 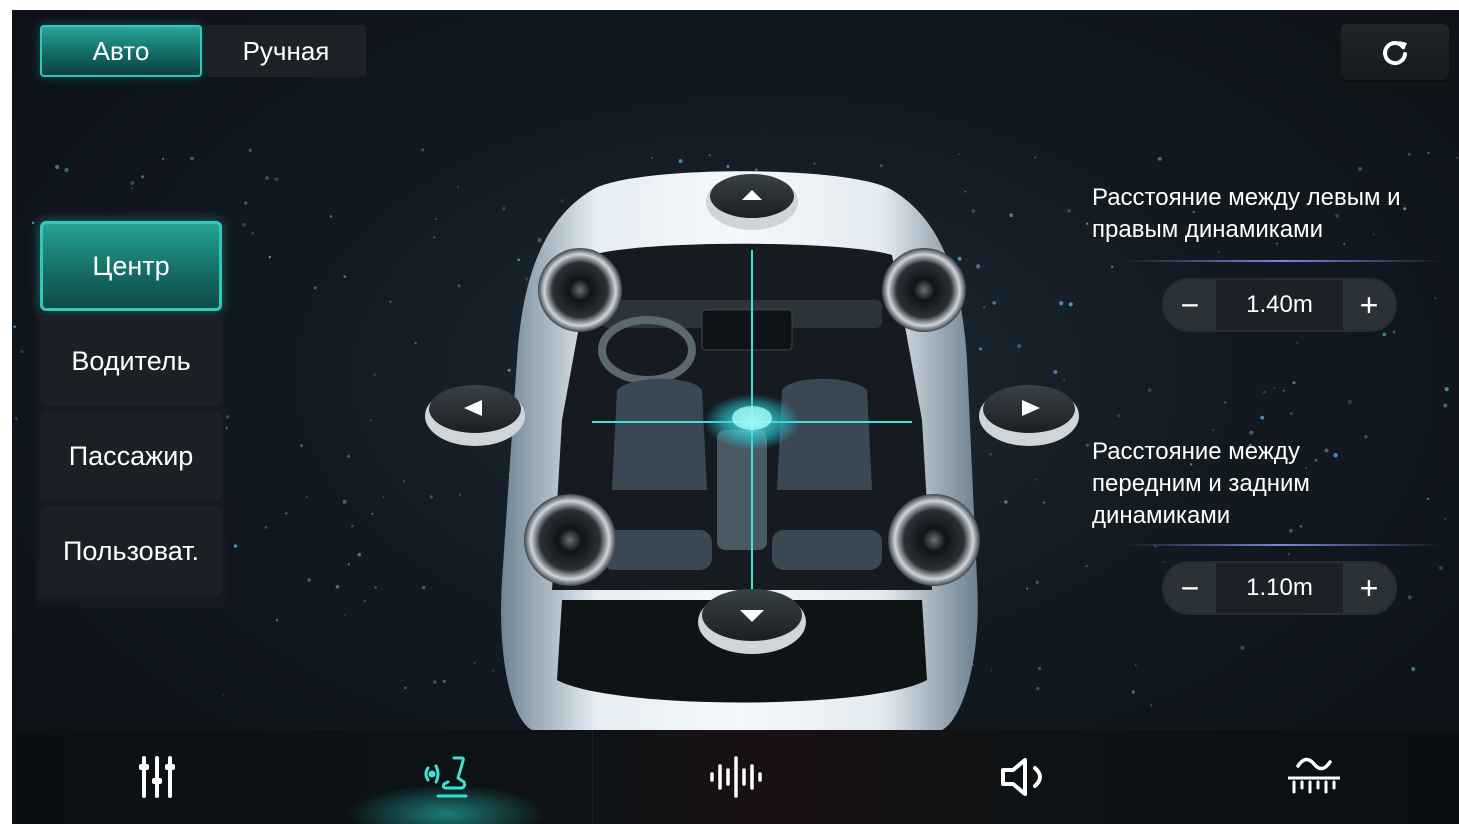 I want to click on sound-wave-icon, so click(x=735, y=777).